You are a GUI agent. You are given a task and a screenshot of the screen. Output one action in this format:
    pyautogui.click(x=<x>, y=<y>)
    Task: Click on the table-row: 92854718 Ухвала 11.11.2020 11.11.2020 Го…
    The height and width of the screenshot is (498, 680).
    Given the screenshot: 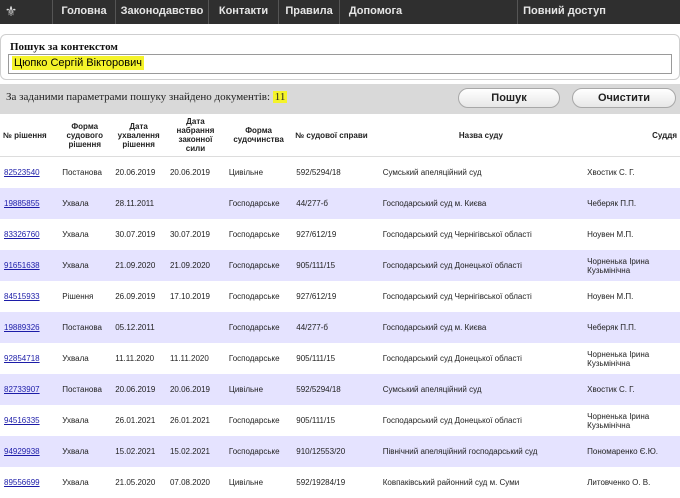 What is the action you would take?
    pyautogui.click(x=340, y=358)
    